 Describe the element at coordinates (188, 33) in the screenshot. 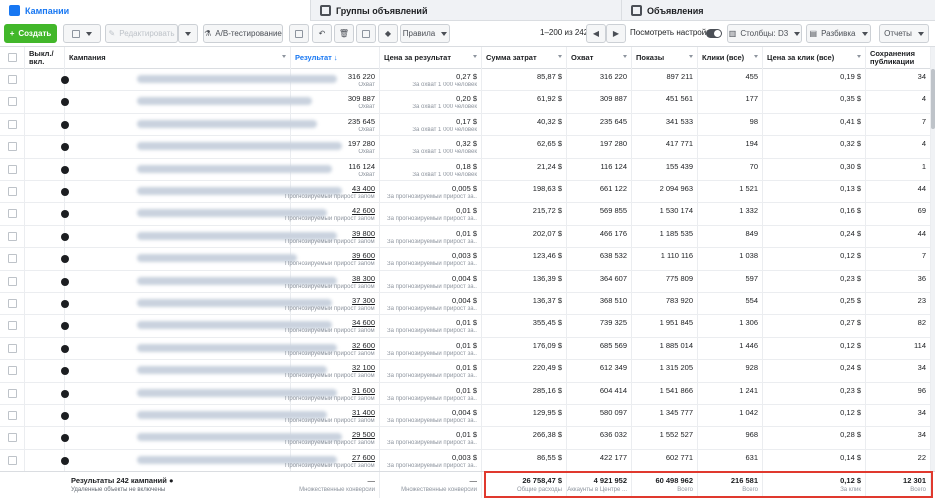

I see `edit-menu-button` at that location.